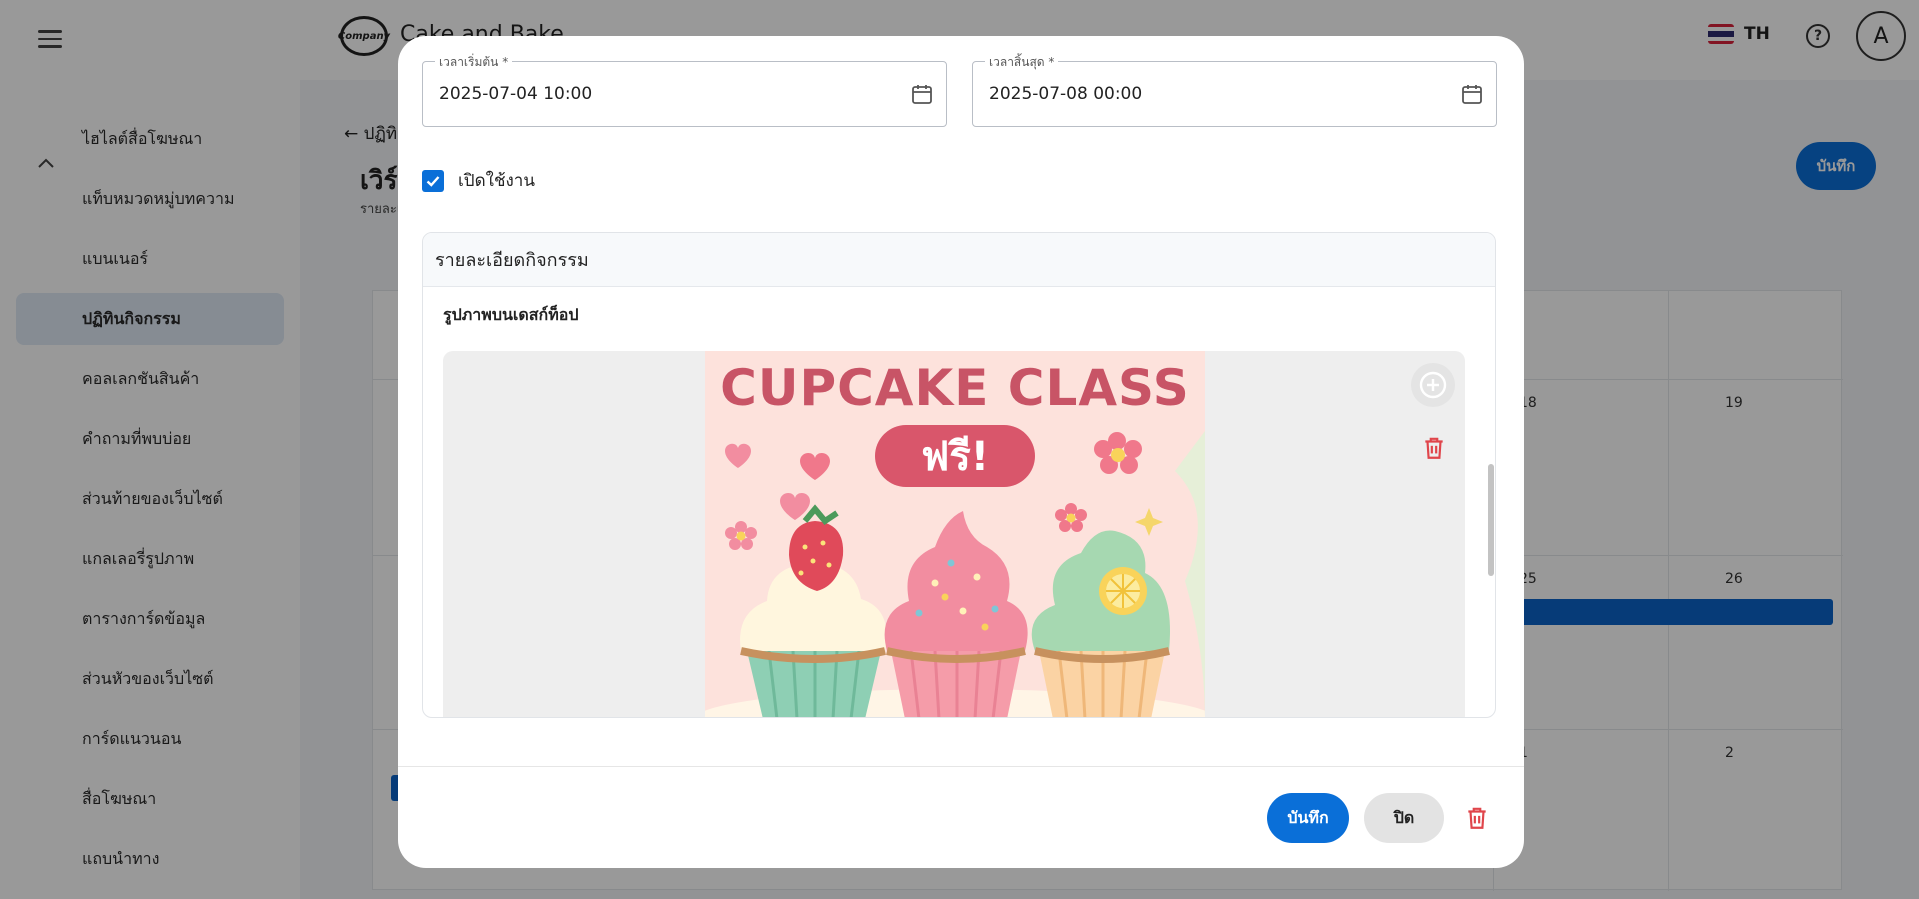 This screenshot has width=1919, height=899. Describe the element at coordinates (1308, 818) in the screenshot. I see `save-button: บันทึก` at that location.